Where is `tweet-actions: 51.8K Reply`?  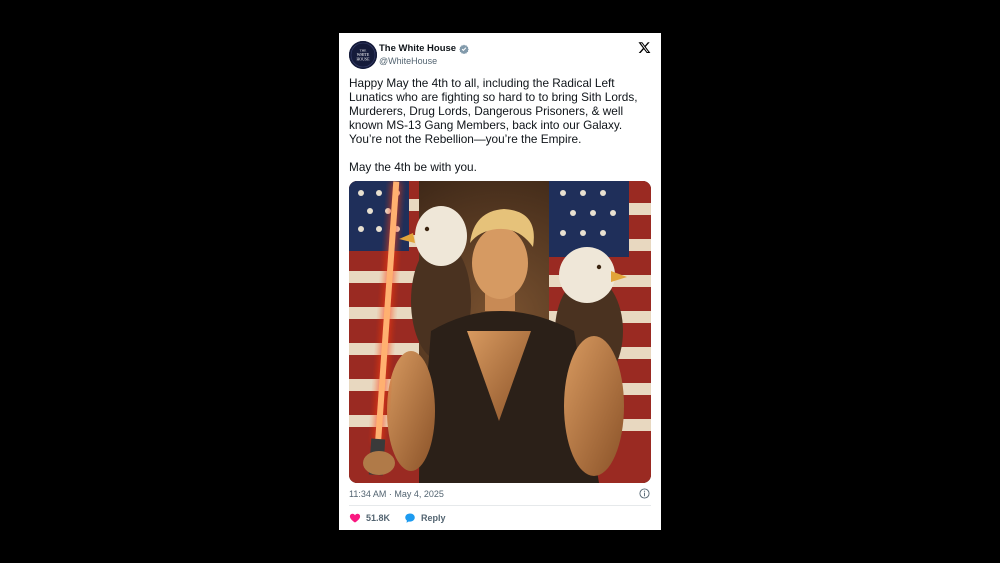
tweet-actions: 51.8K Reply is located at coordinates (404, 518).